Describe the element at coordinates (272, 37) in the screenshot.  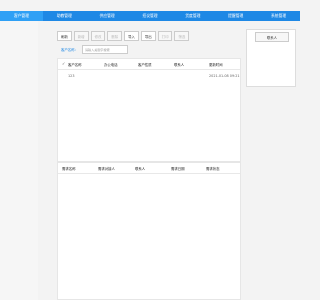
I see `contacts-button: 联系人` at that location.